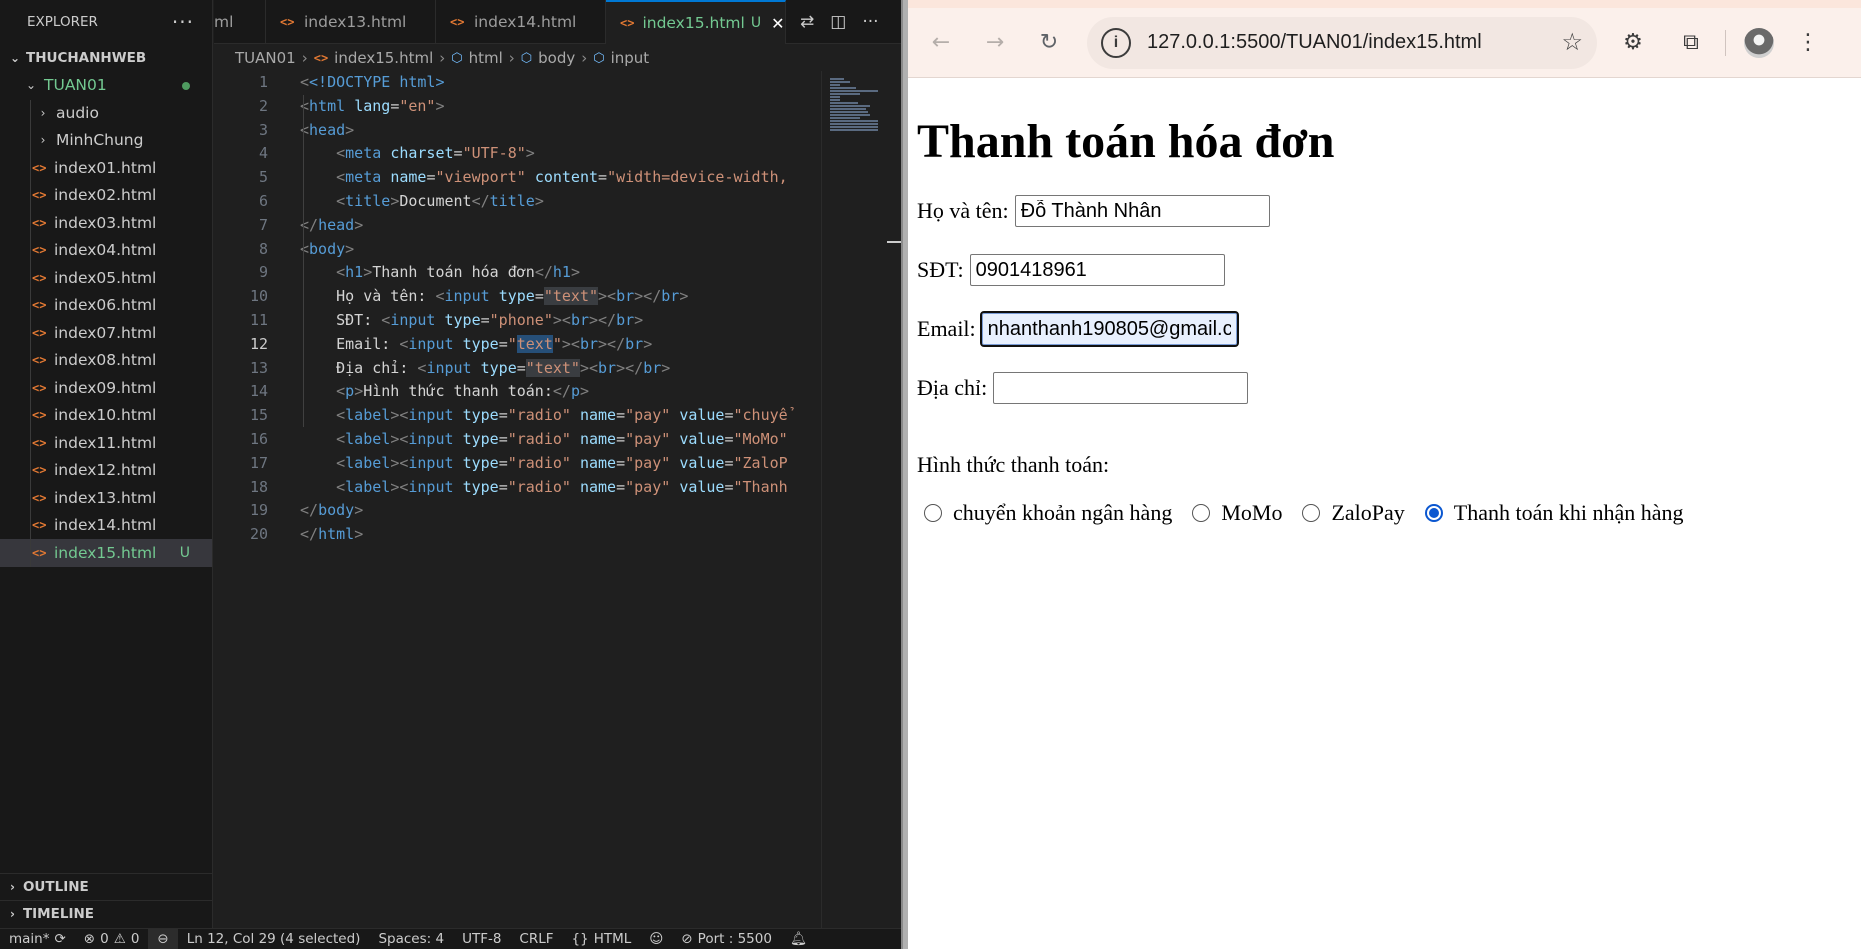  Describe the element at coordinates (602, 939) in the screenshot. I see `language-mode: {} HTML` at that location.